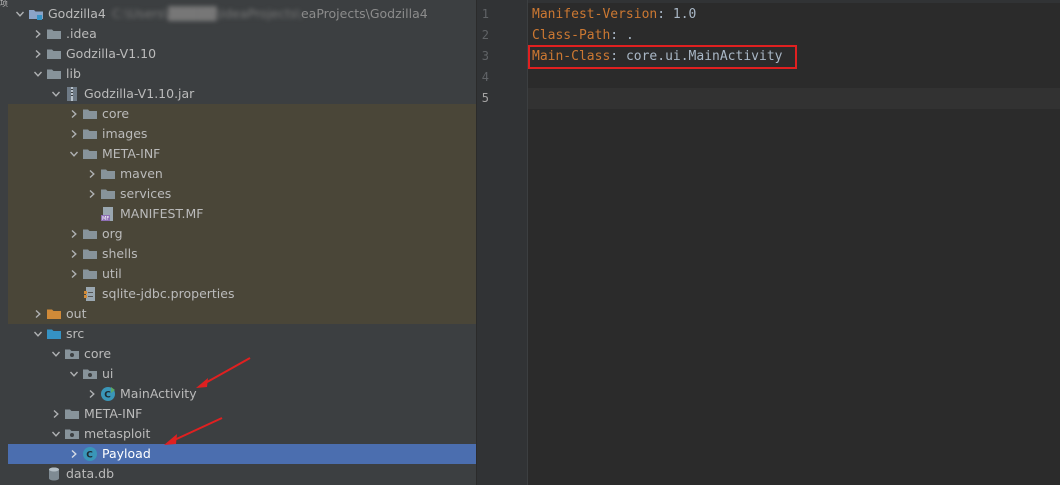  Describe the element at coordinates (794, 98) in the screenshot. I see `caret-line-highlight` at that location.